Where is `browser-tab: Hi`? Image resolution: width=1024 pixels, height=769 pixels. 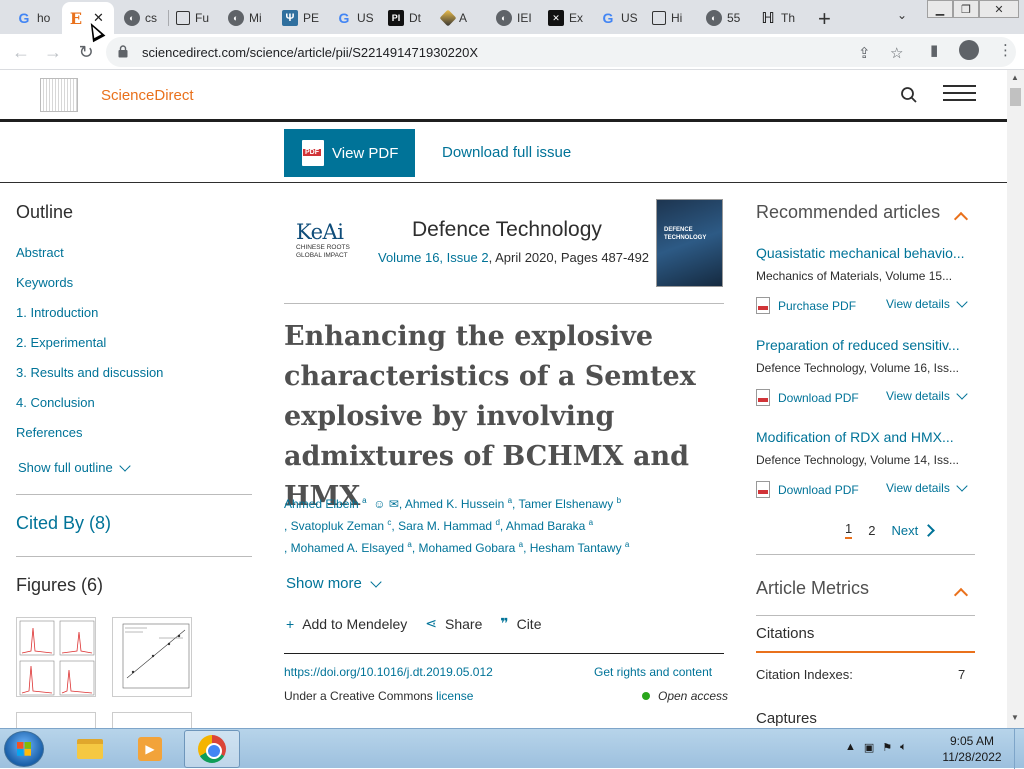
browser-tab: Hi is located at coordinates (672, 18).